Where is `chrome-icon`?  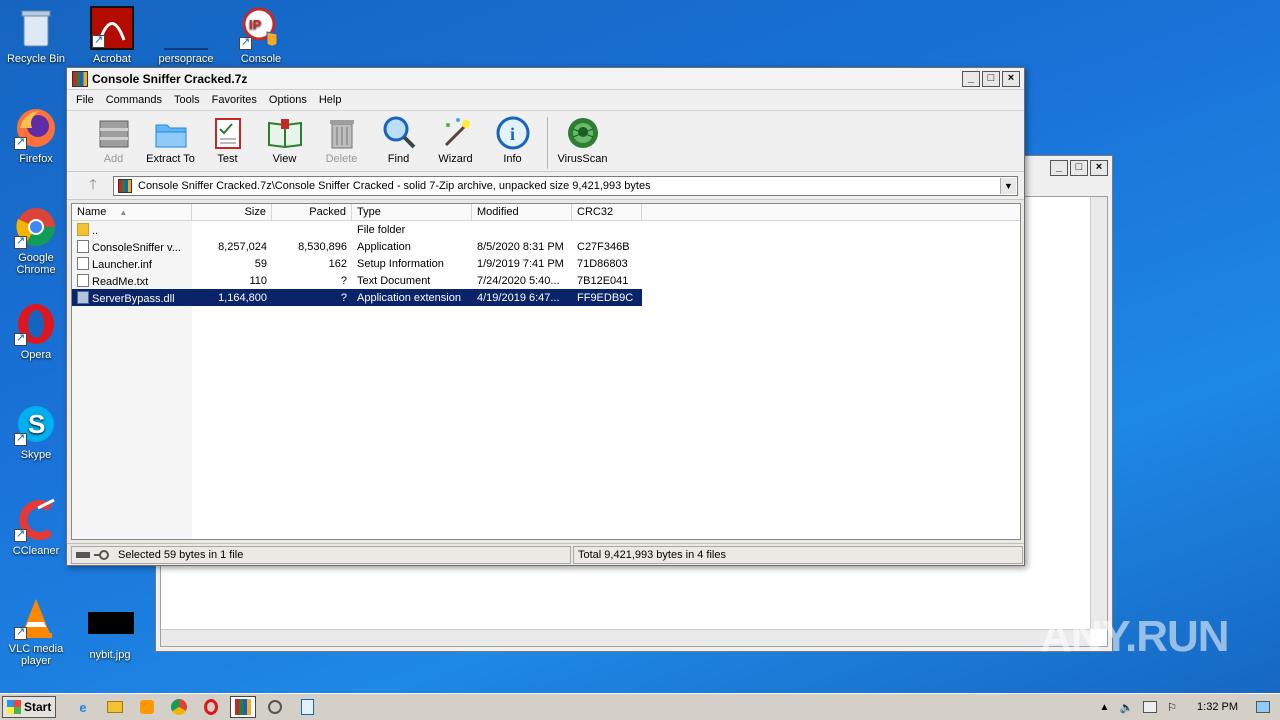
chrome-icon is located at coordinates (36, 227).